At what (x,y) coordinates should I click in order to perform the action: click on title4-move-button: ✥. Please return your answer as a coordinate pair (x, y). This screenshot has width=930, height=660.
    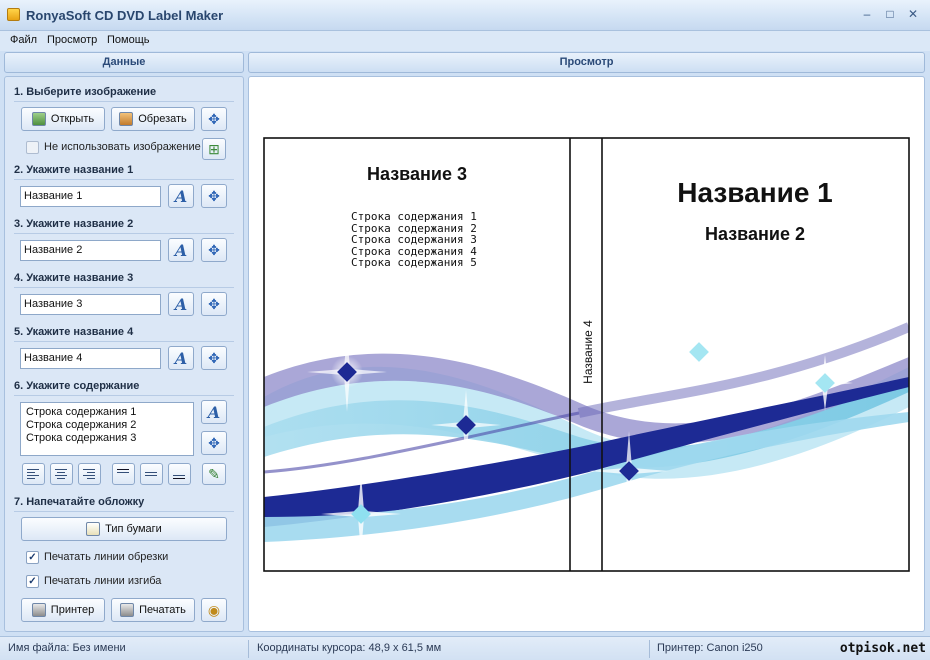
    Looking at the image, I should click on (214, 358).